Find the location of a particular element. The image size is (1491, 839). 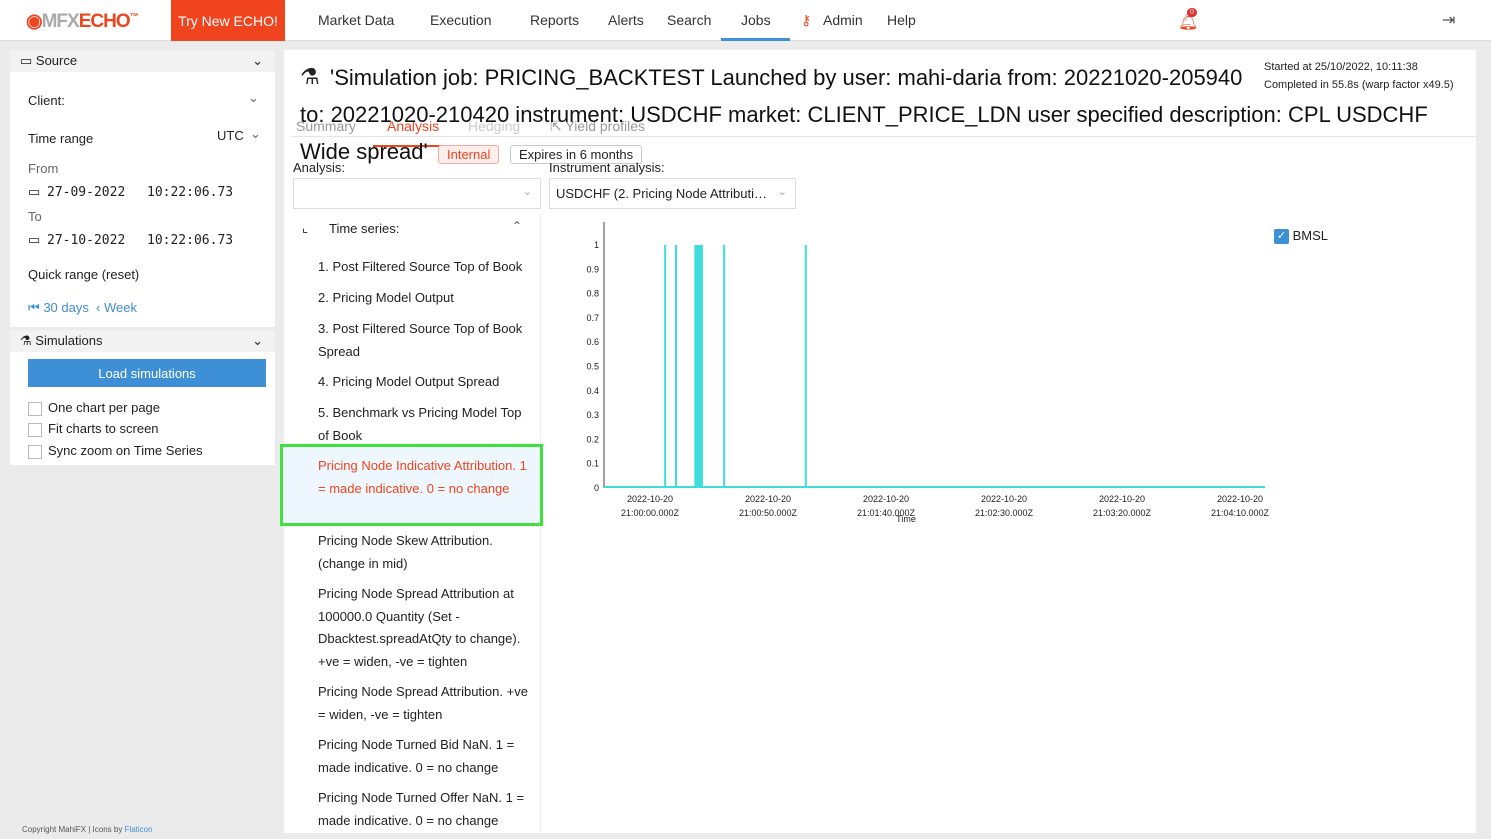

sync-zoom-checkbox: Sync zoom on Time Series is located at coordinates (115, 451).